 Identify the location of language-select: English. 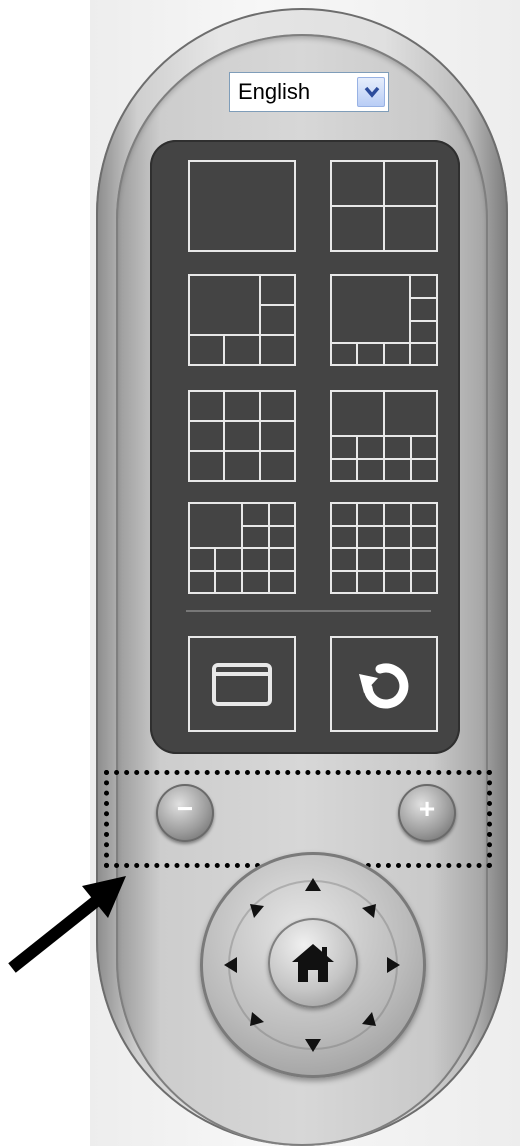
(309, 92).